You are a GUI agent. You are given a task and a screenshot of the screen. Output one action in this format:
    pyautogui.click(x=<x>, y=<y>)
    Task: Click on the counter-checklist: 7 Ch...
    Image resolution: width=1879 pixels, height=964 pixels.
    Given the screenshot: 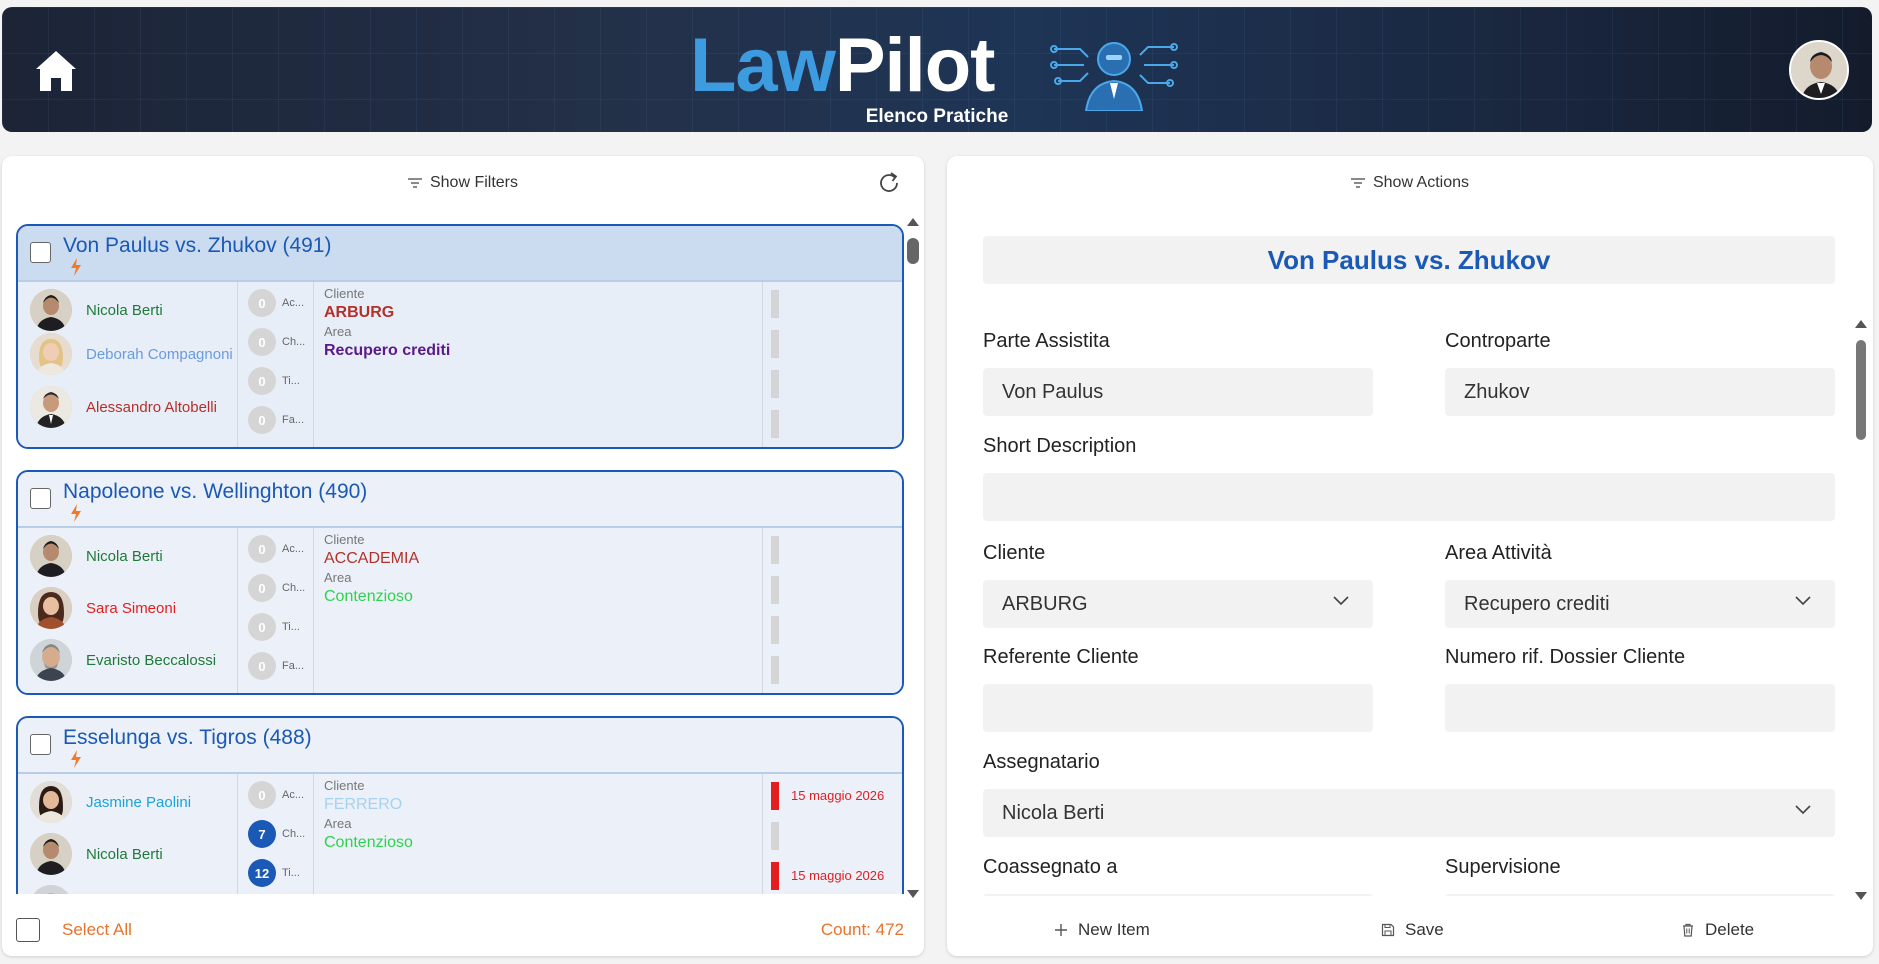 What is the action you would take?
    pyautogui.click(x=276, y=834)
    